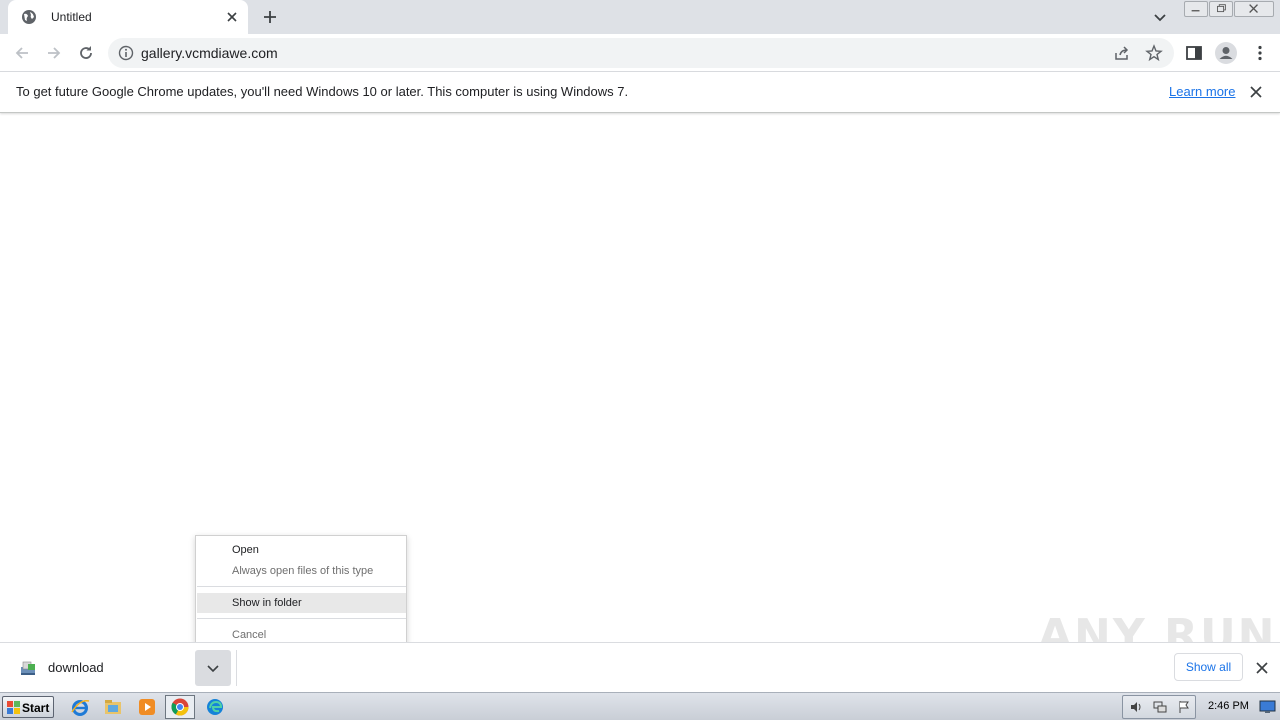 The image size is (1280, 720). What do you see at coordinates (1202, 91) in the screenshot?
I see `learn-more-link: Learn more` at bounding box center [1202, 91].